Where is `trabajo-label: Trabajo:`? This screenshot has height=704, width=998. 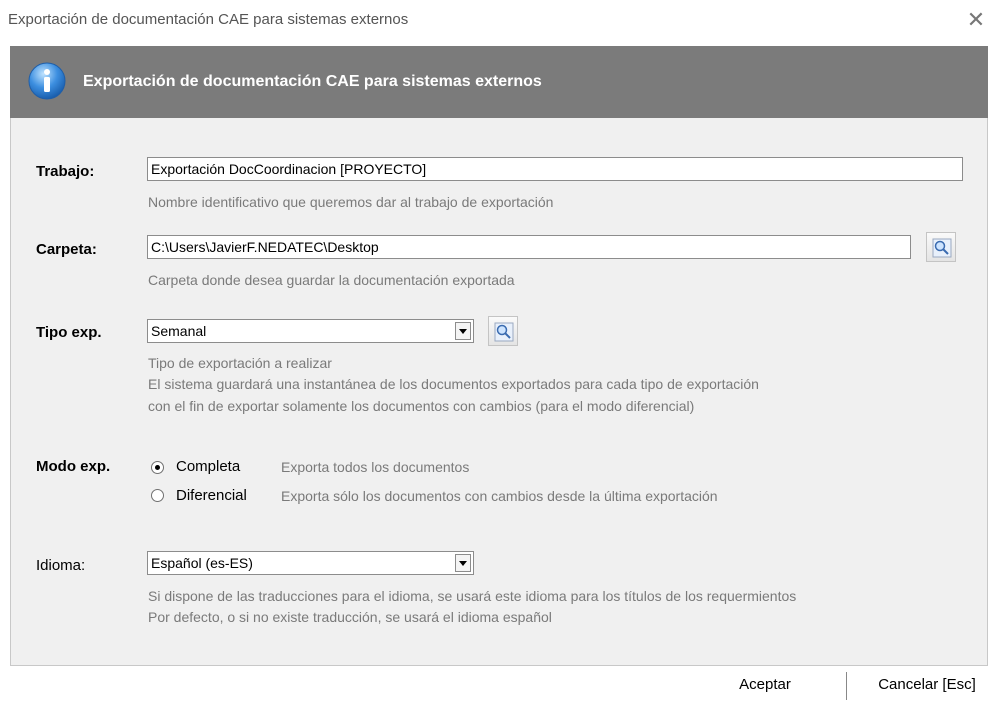
trabajo-label: Trabajo: is located at coordinates (65, 171).